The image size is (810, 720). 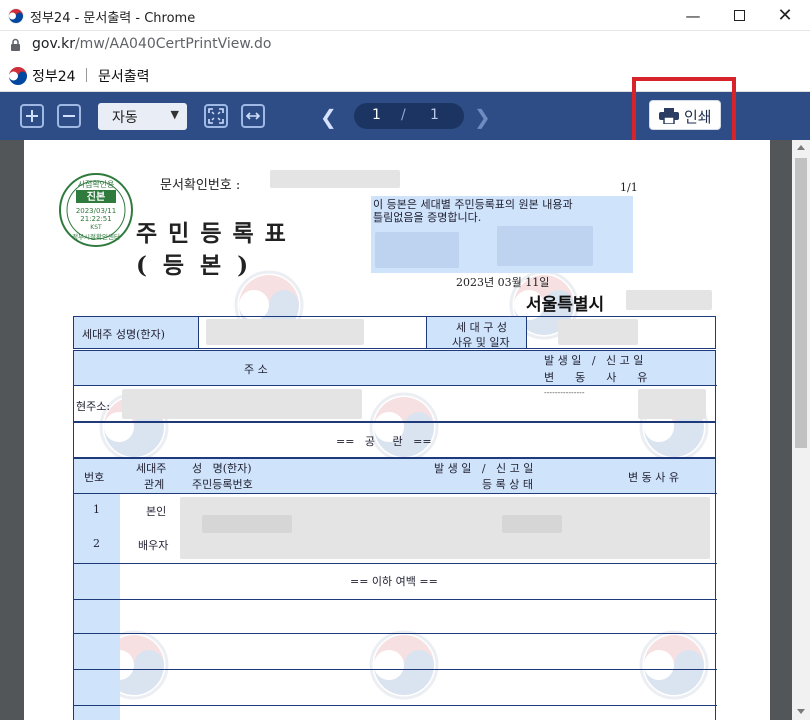 I want to click on current-address-label: 현주소:, so click(x=93, y=406).